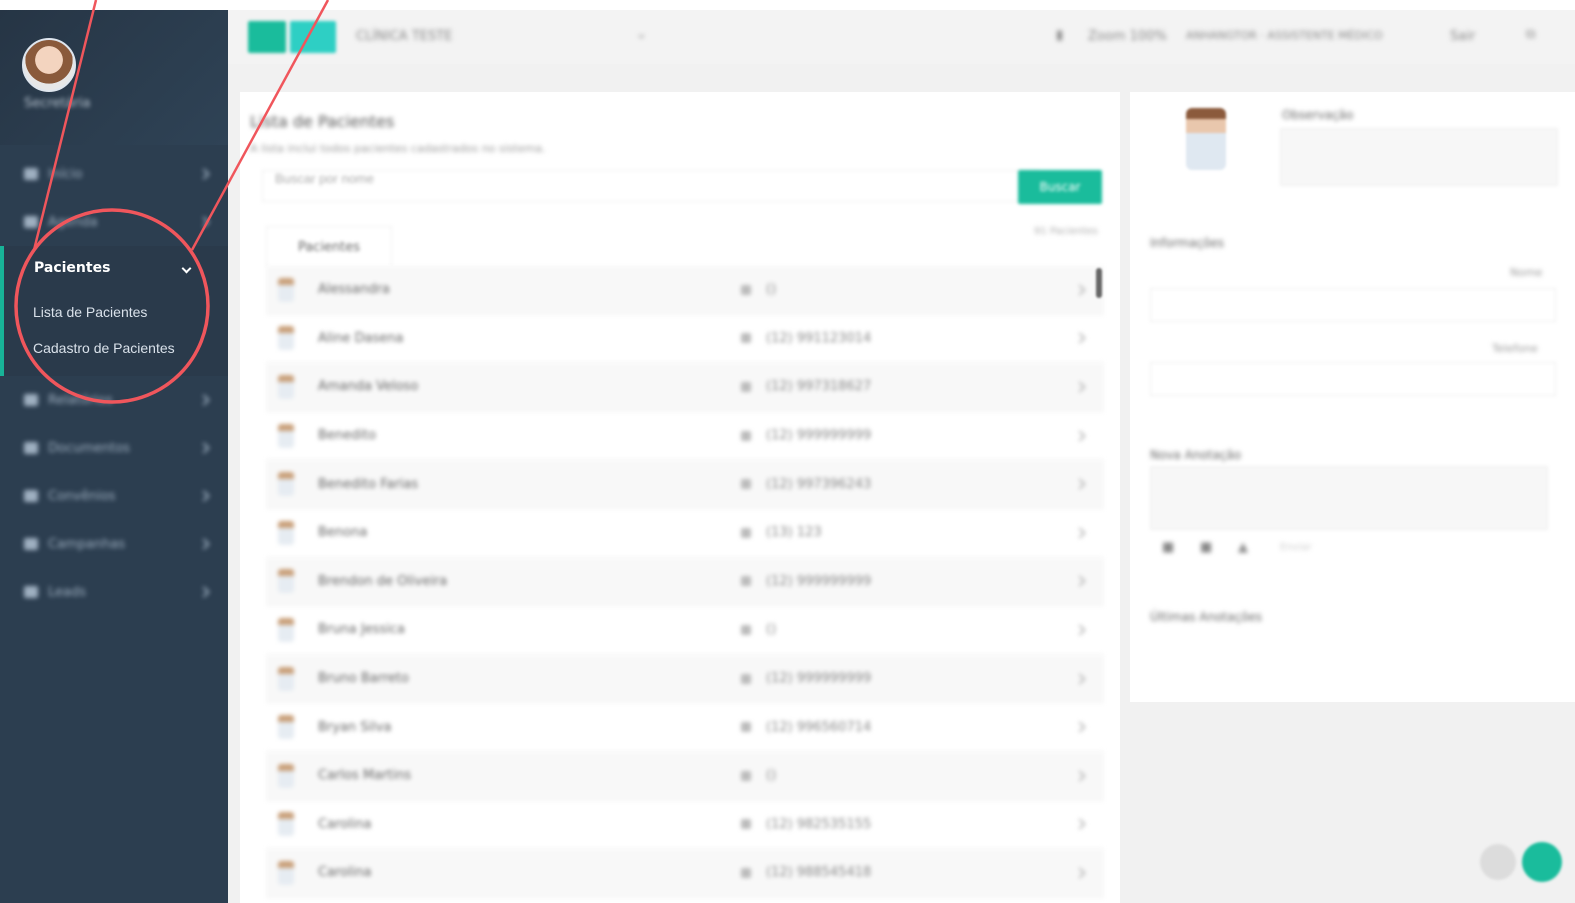 This screenshot has height=903, width=1575. I want to click on clinic-select: CLÍNICA TESTE, so click(404, 36).